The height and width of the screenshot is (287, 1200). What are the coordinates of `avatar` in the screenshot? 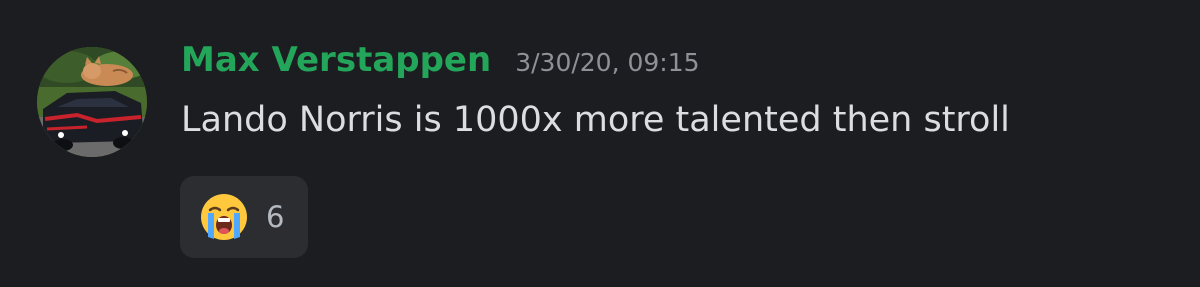 It's located at (92, 102).